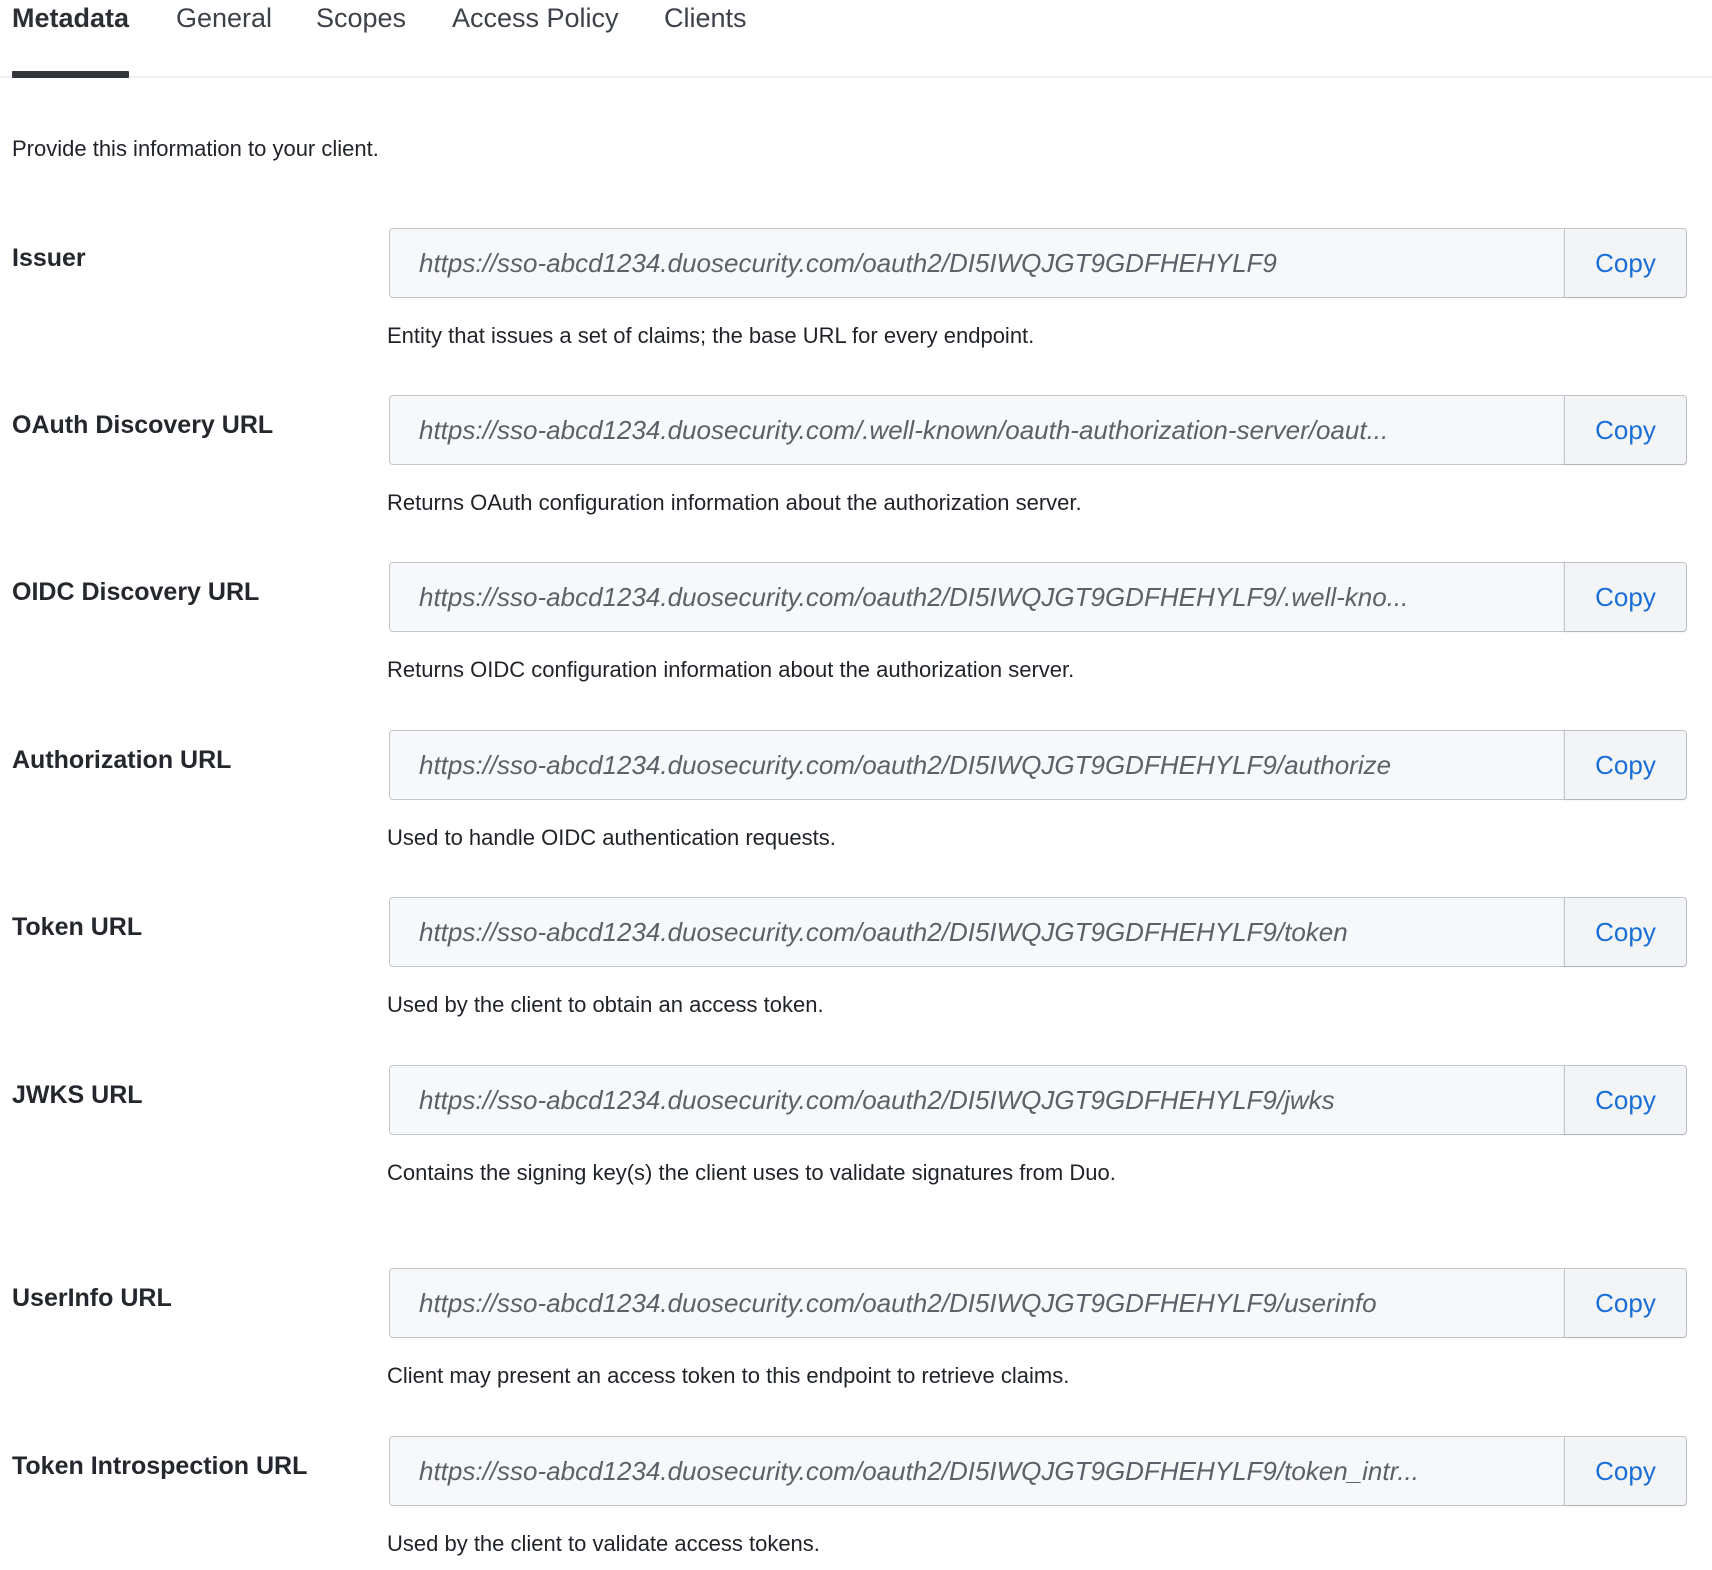 The height and width of the screenshot is (1570, 1712). I want to click on tab-metadata: Metadata, so click(71, 39).